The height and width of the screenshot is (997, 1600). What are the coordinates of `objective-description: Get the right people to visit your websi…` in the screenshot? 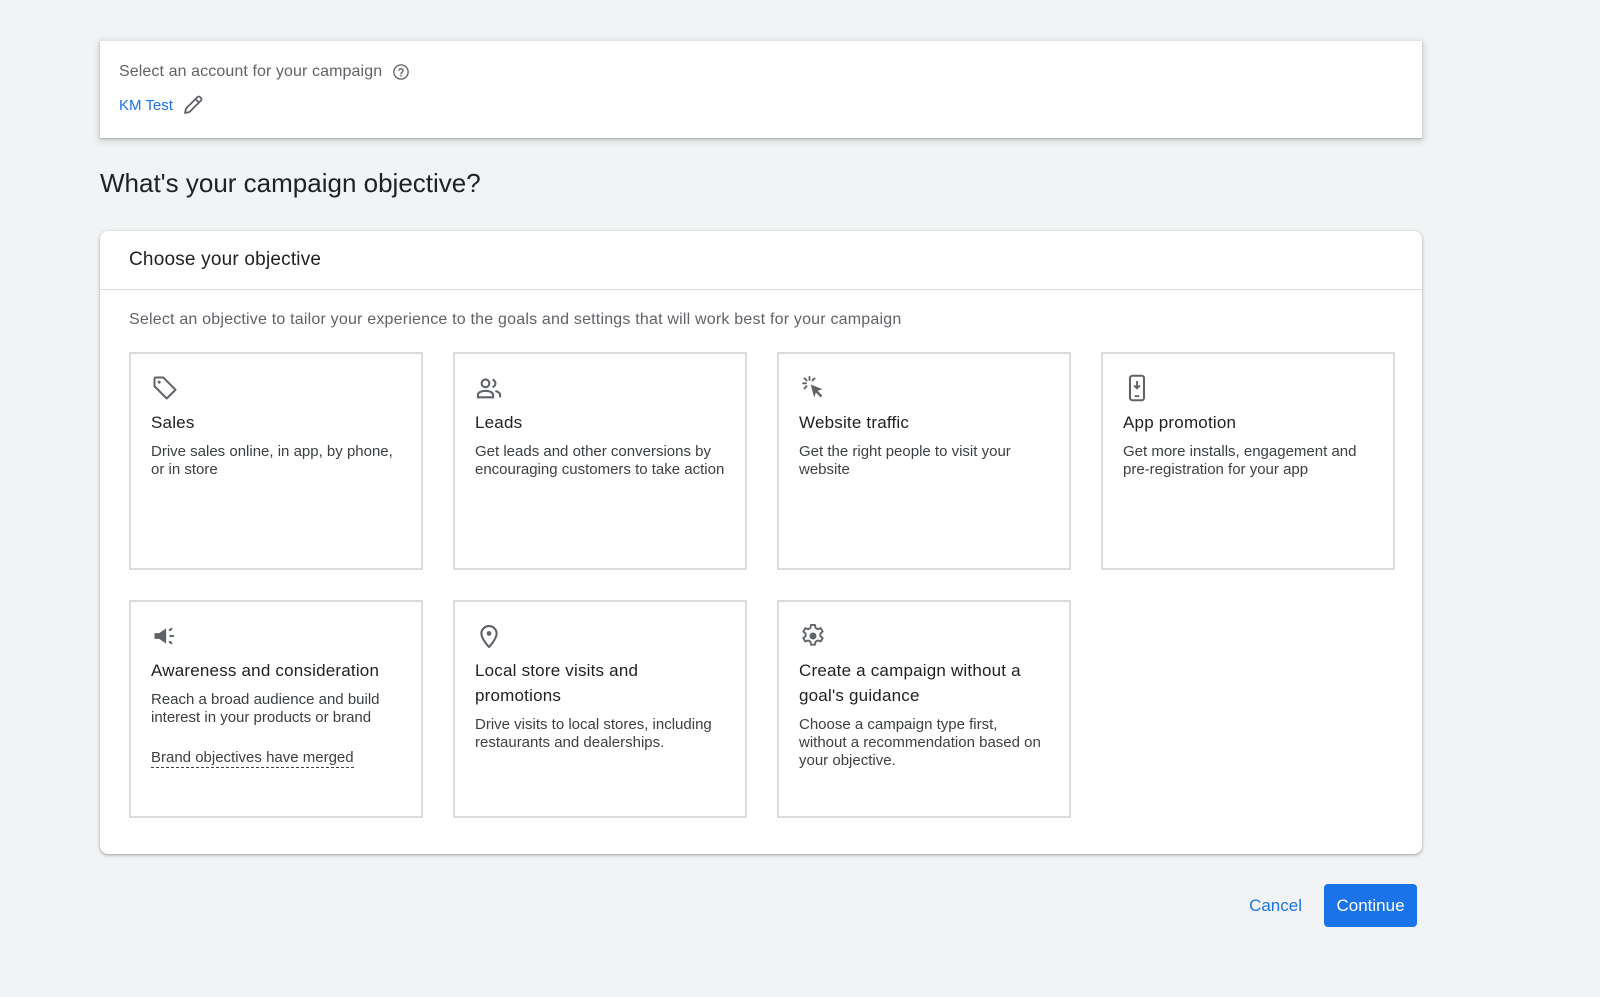 It's located at (905, 460).